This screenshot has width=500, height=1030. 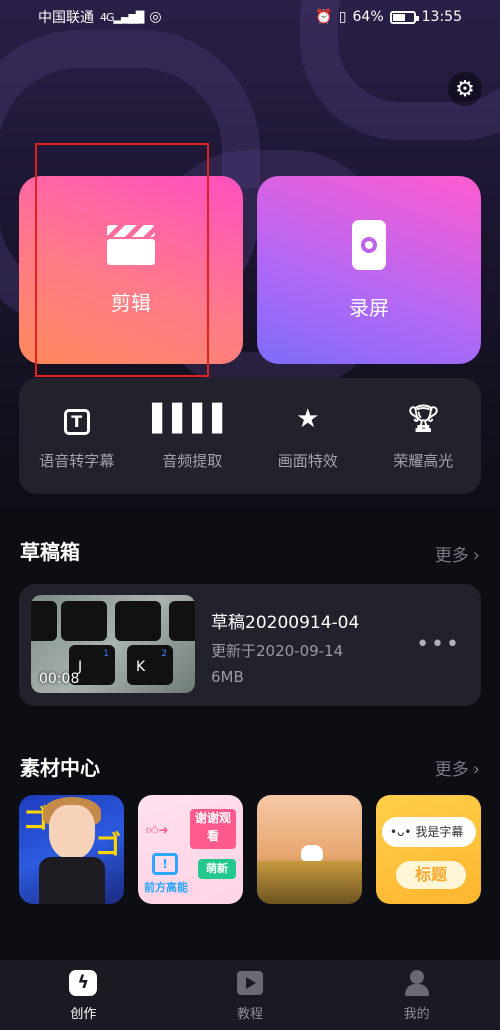 What do you see at coordinates (324, 17) in the screenshot?
I see `alarm-icon: ⏰` at bounding box center [324, 17].